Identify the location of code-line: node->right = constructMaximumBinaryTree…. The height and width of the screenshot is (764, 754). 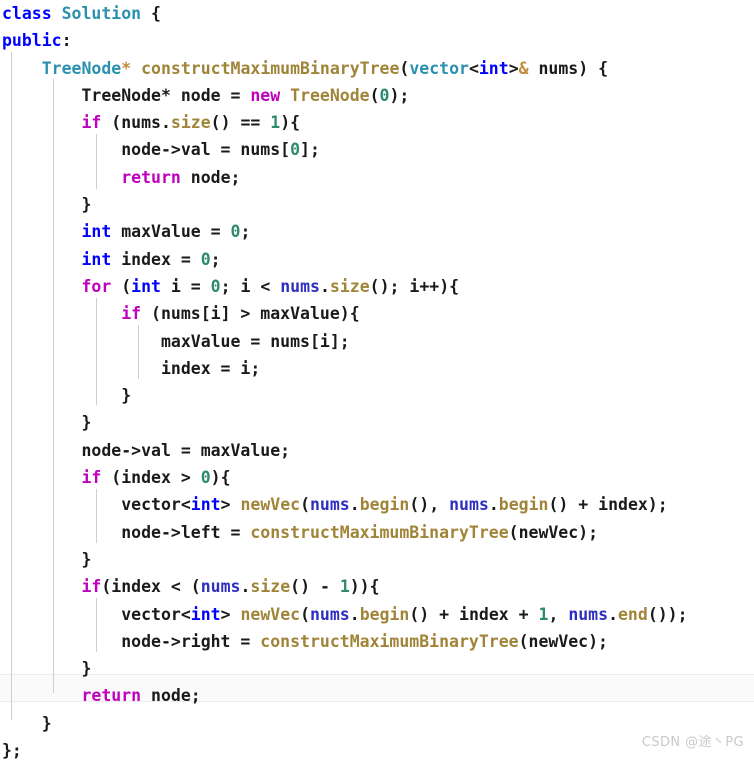
(377, 641).